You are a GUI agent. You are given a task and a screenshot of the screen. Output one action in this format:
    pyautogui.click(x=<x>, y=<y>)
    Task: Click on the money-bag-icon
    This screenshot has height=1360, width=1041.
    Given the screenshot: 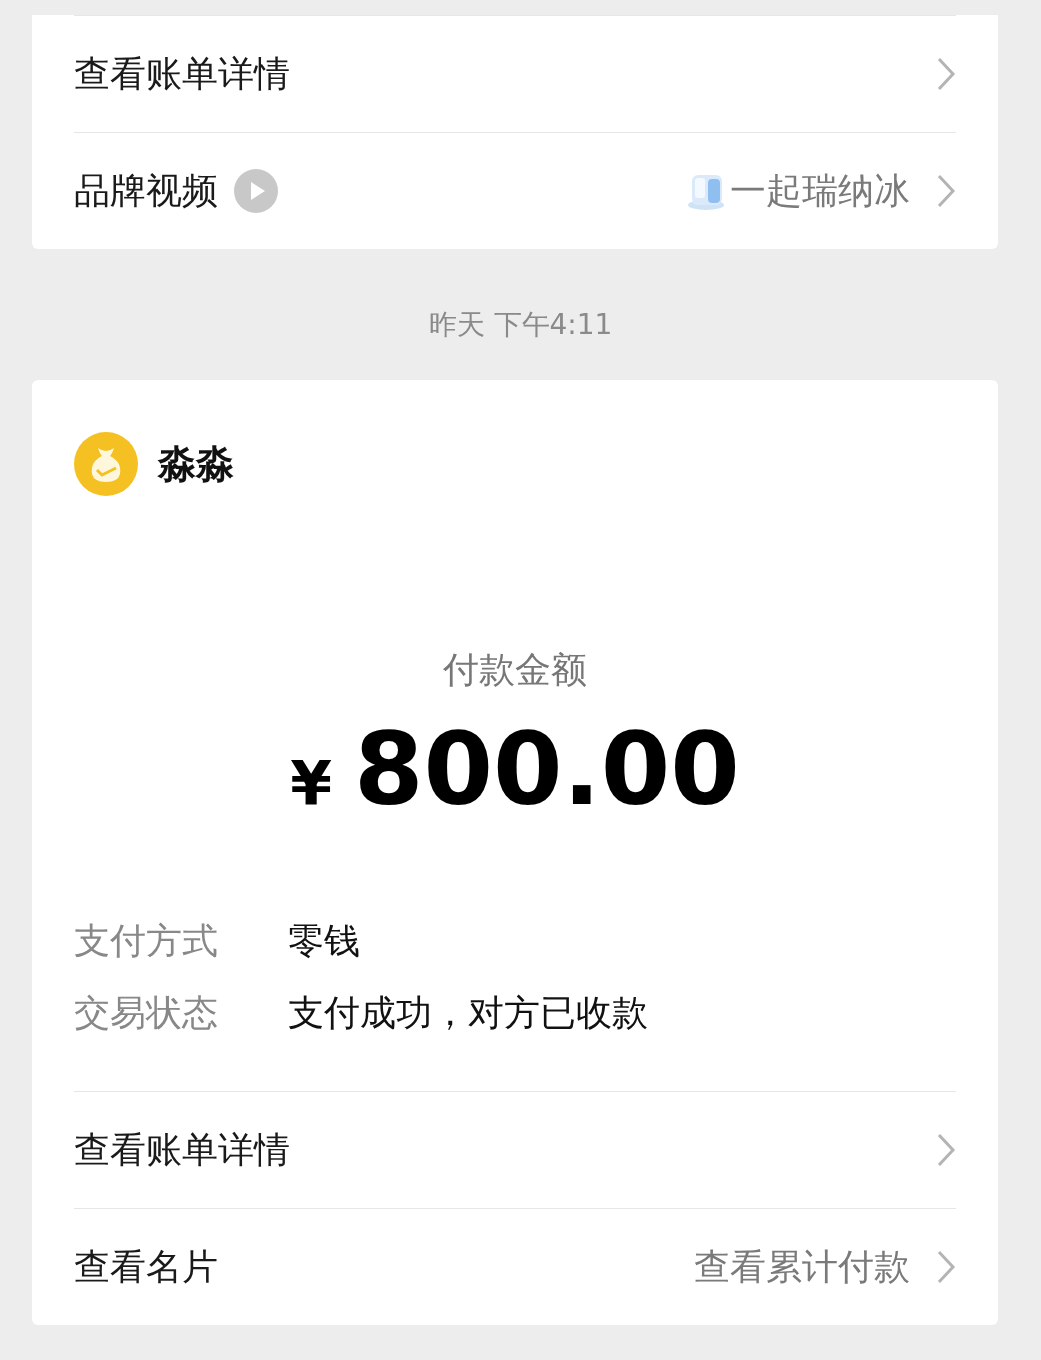 What is the action you would take?
    pyautogui.click(x=106, y=464)
    